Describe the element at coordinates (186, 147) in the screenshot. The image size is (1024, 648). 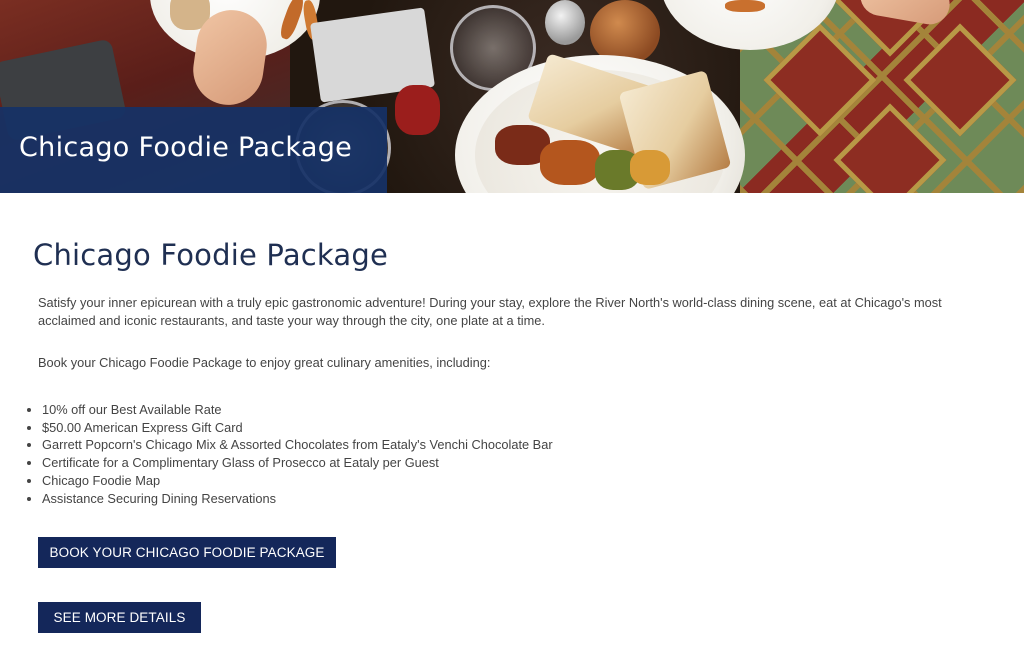
I see `hero-title: Chicago Foodie Package` at that location.